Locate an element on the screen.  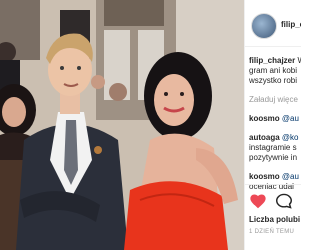
comment-mention: @ko is located at coordinates (290, 137).